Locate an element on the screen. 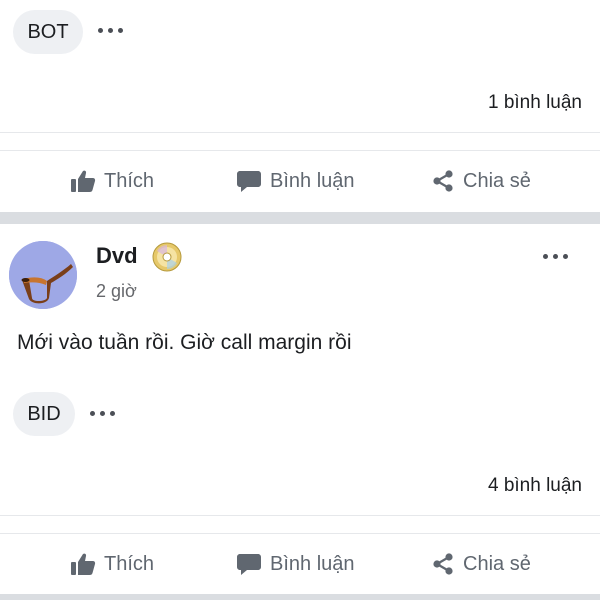  reaction-chip-label: BID is located at coordinates (44, 413).